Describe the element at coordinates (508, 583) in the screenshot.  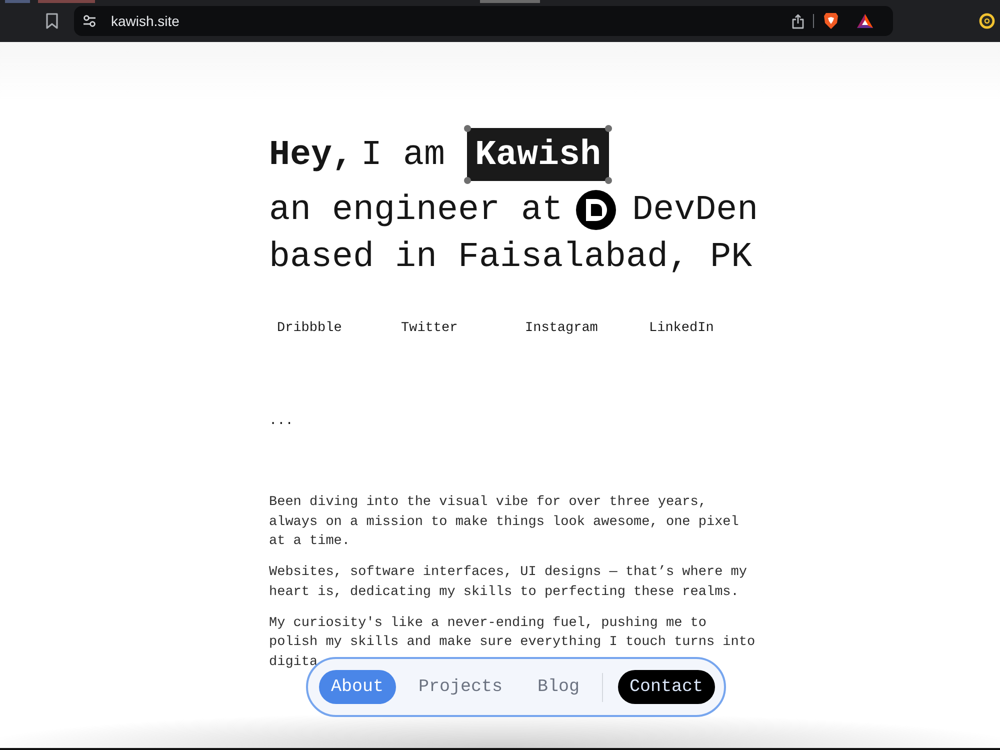
I see `bio-paragraph: Websites, software interfaces, UI designs — that’s where my heart is, dedicating my skills to perfecting these realms.` at that location.